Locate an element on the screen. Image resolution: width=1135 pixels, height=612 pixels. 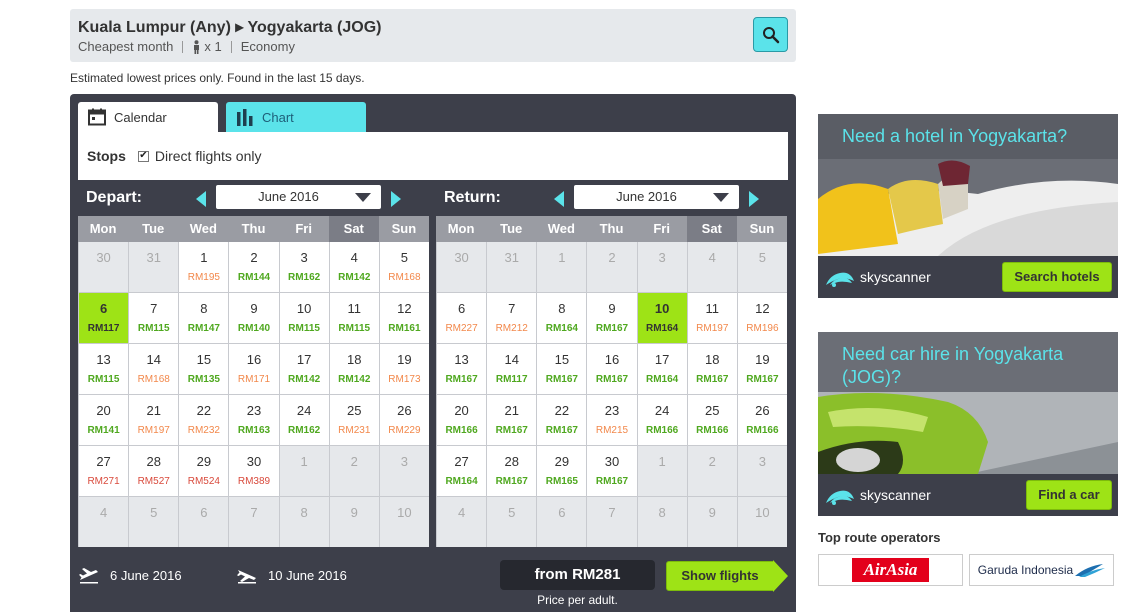
depart-day-cell: 26 RM229 is located at coordinates (404, 420).